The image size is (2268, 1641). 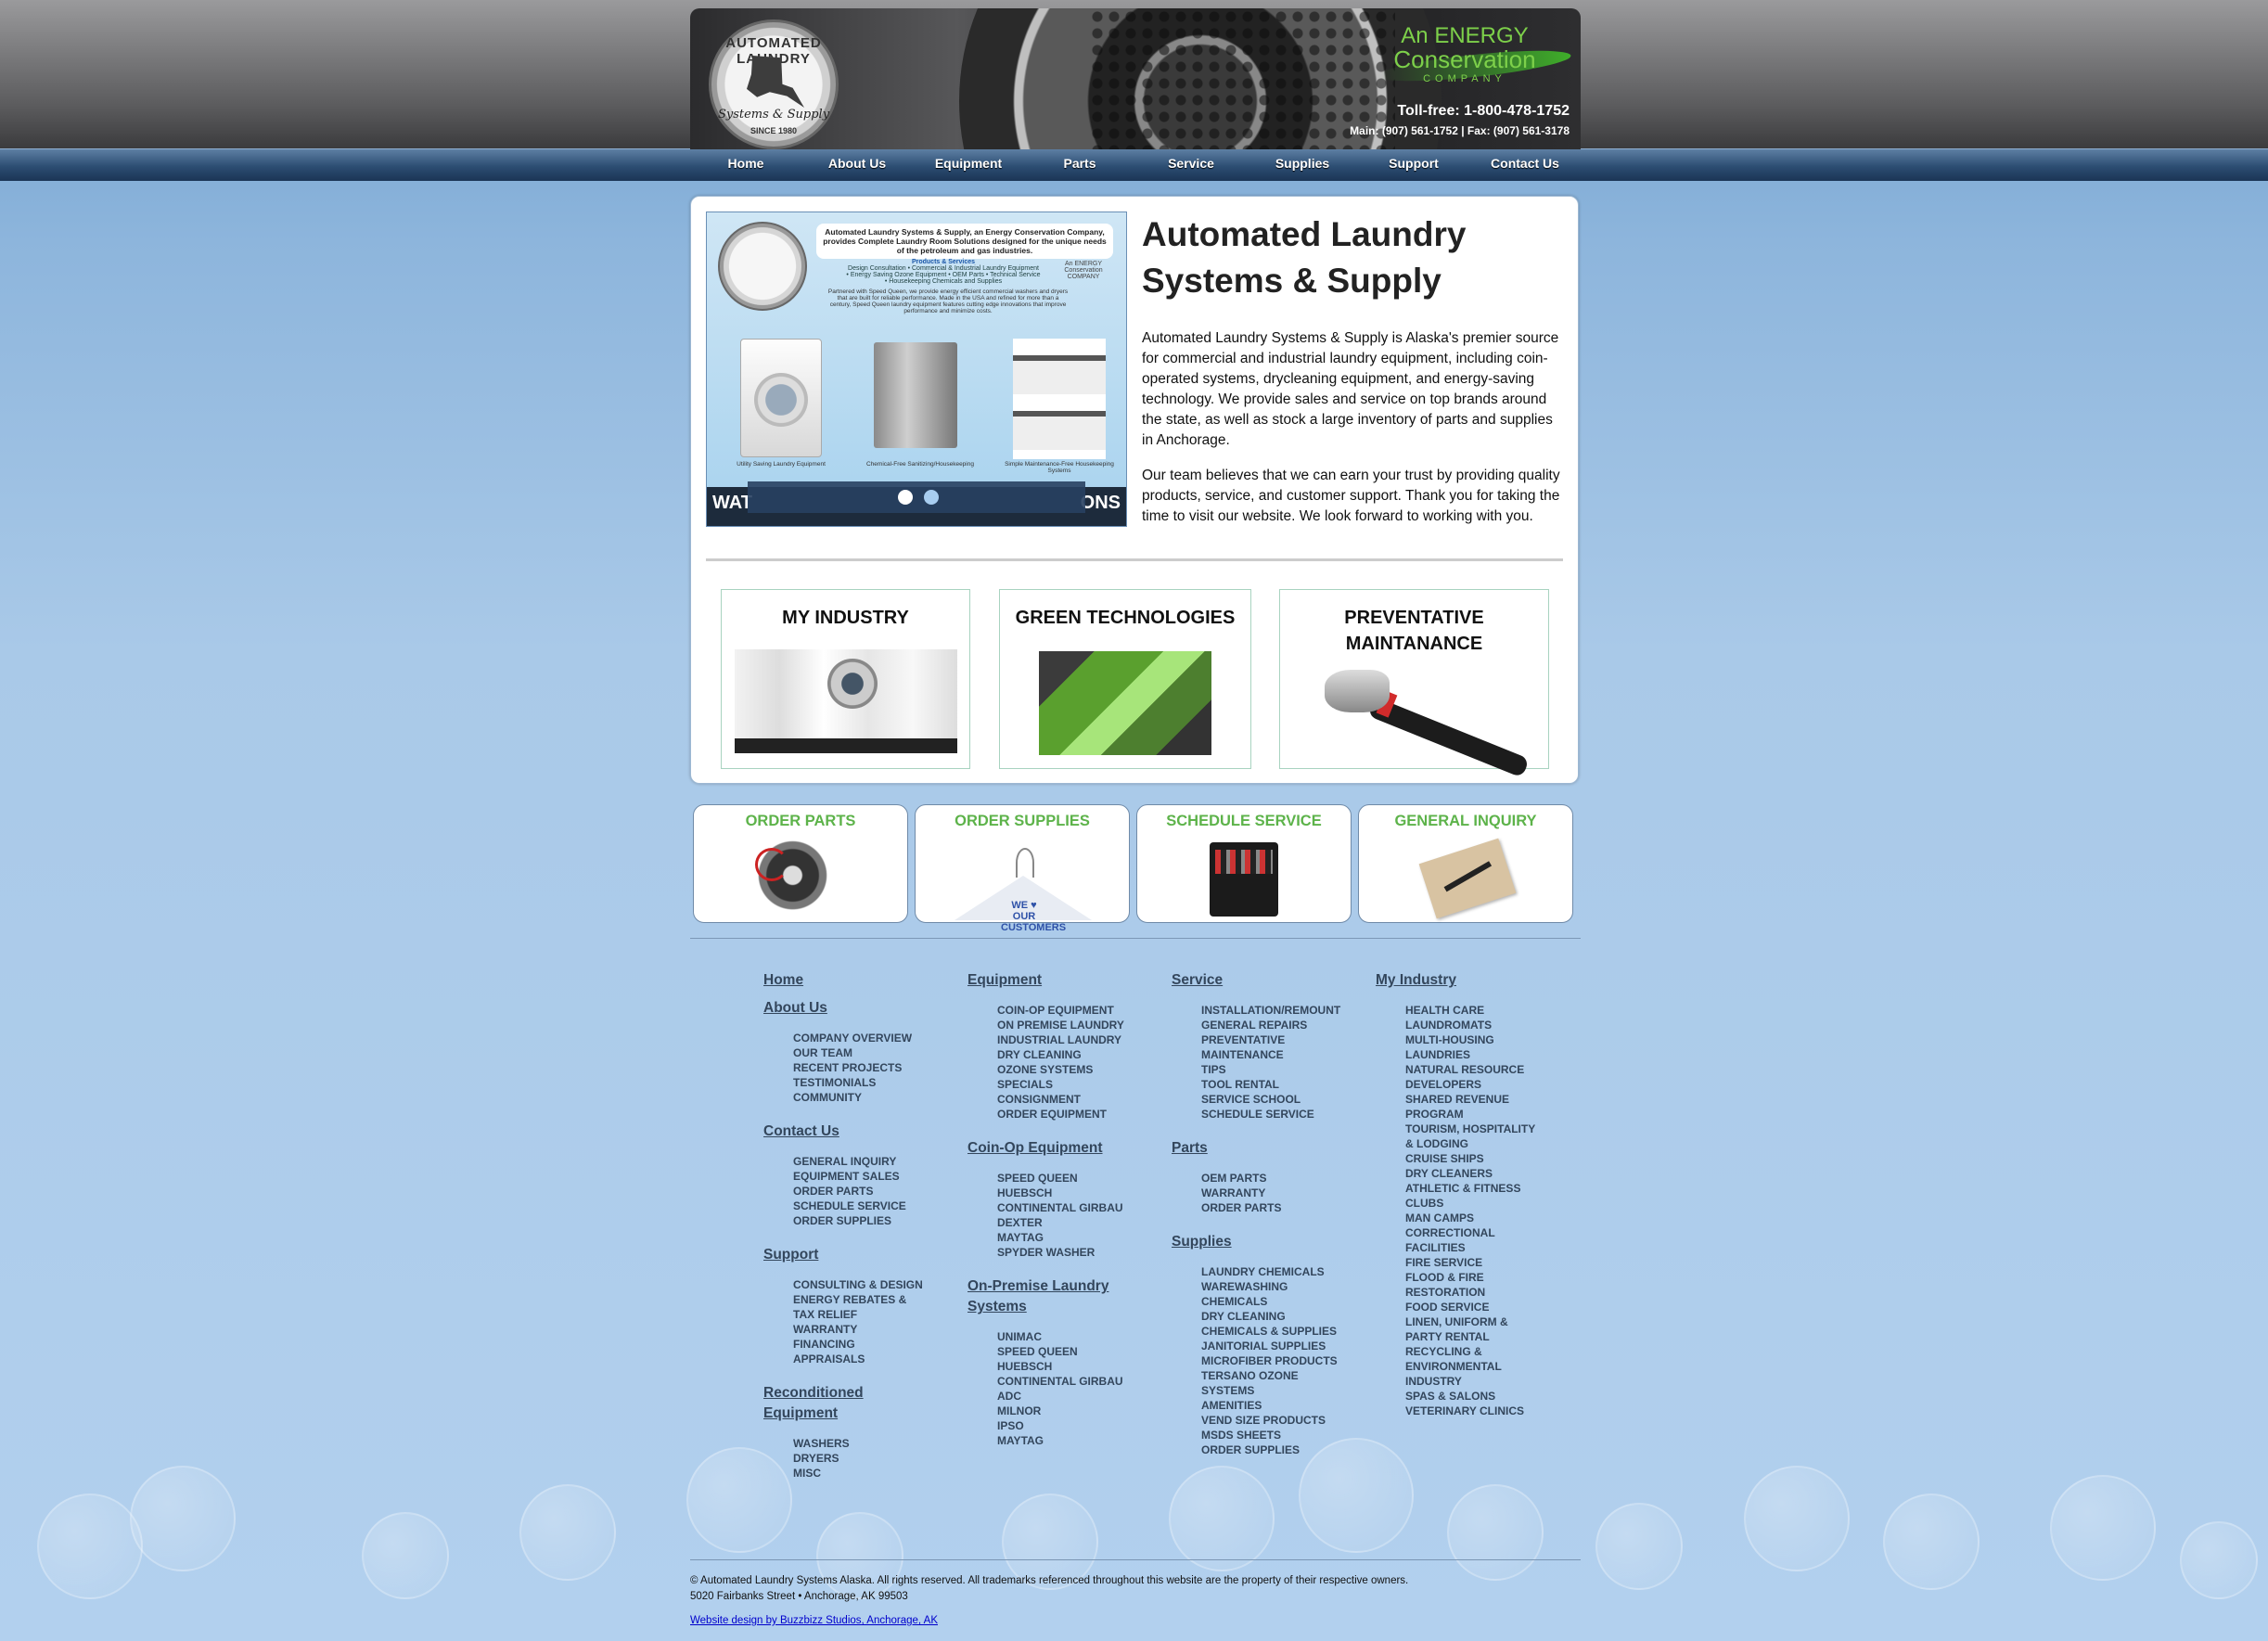 What do you see at coordinates (1483, 1099) in the screenshot?
I see `footer-sublink: SHARED REVENUE` at bounding box center [1483, 1099].